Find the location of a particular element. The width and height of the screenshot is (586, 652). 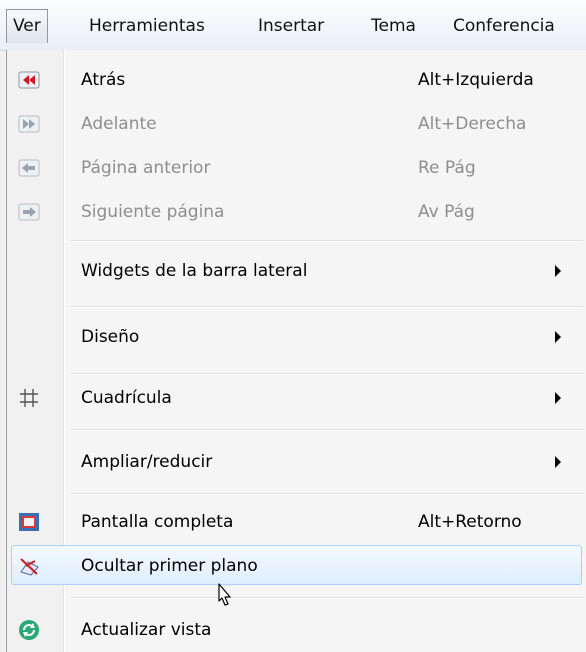

menu-item-pagina-anterior: Página anterior Re Pág is located at coordinates (296, 168).